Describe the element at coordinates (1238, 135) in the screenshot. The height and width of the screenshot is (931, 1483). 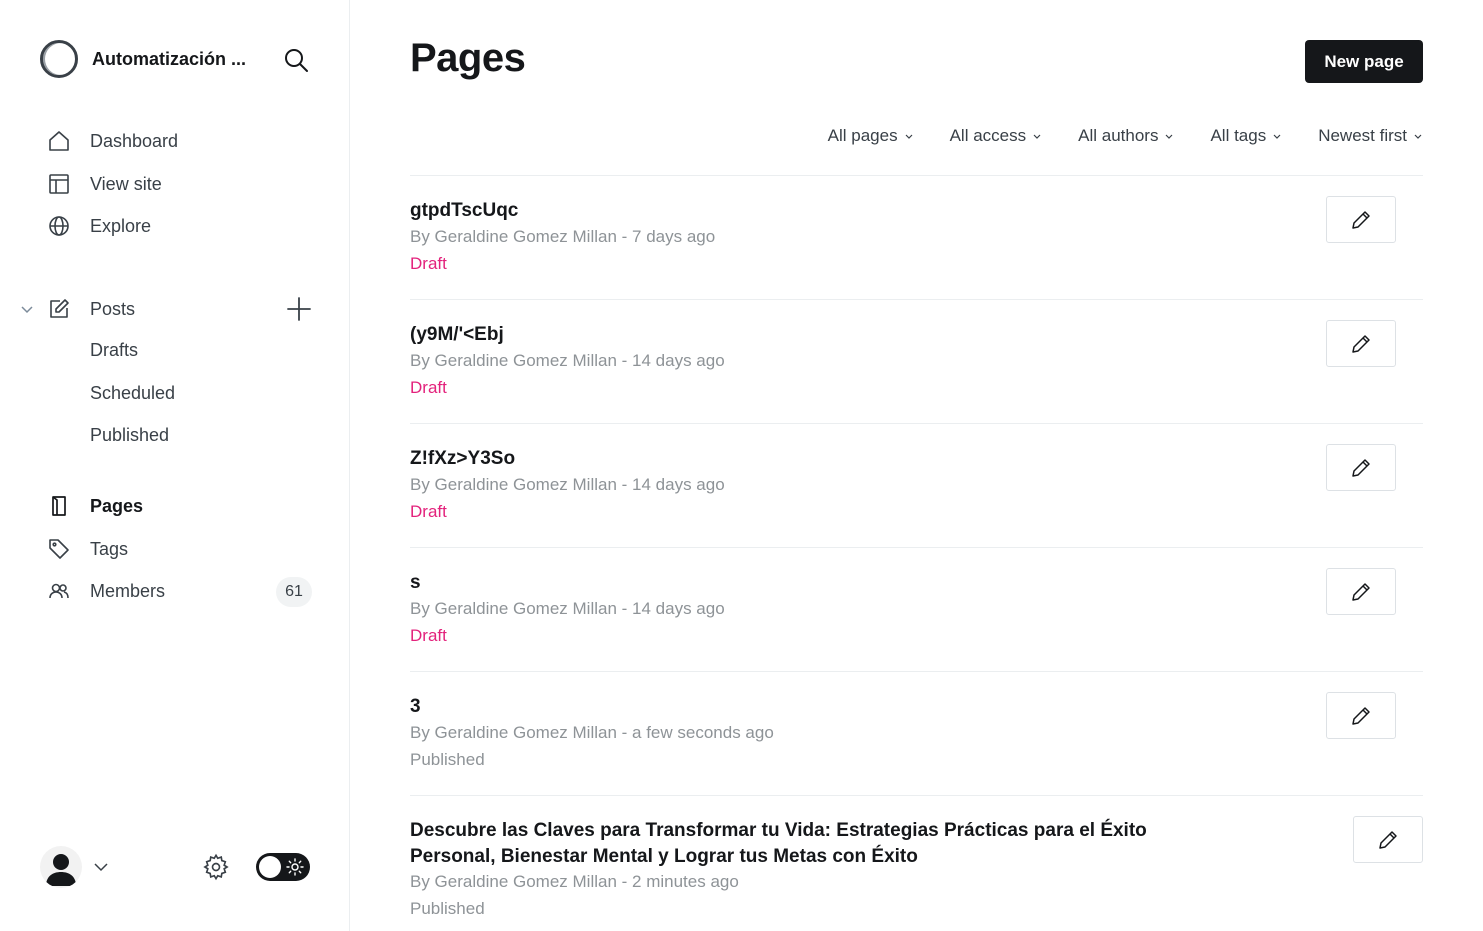
I see `filter-tags-label: All tags` at that location.